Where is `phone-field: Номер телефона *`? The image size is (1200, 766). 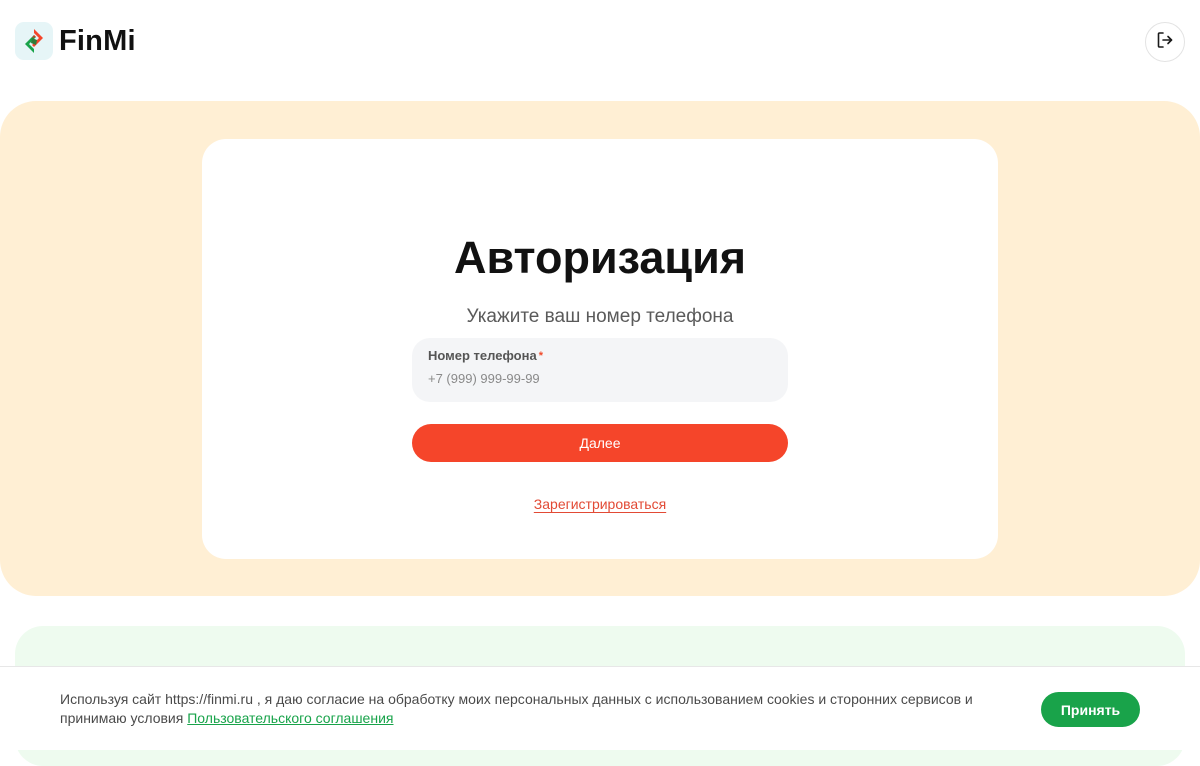 phone-field: Номер телефона * is located at coordinates (600, 370).